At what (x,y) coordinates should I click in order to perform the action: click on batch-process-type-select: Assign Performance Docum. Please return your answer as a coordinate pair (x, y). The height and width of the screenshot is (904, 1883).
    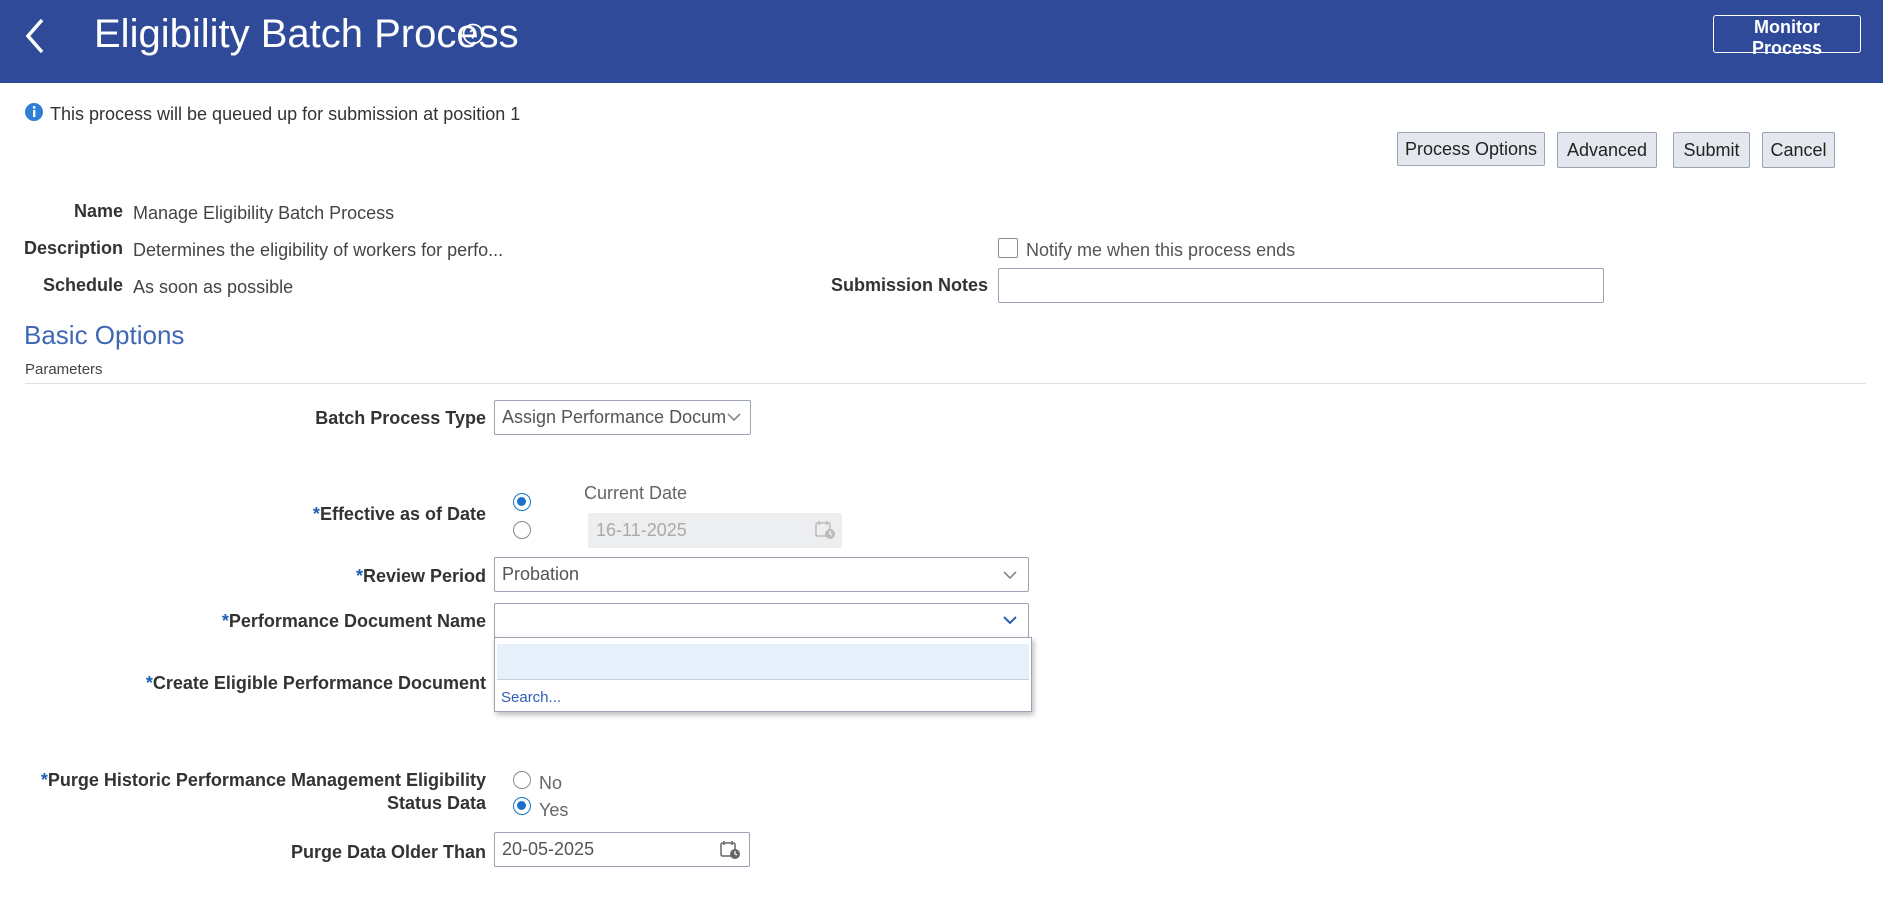
    Looking at the image, I should click on (622, 417).